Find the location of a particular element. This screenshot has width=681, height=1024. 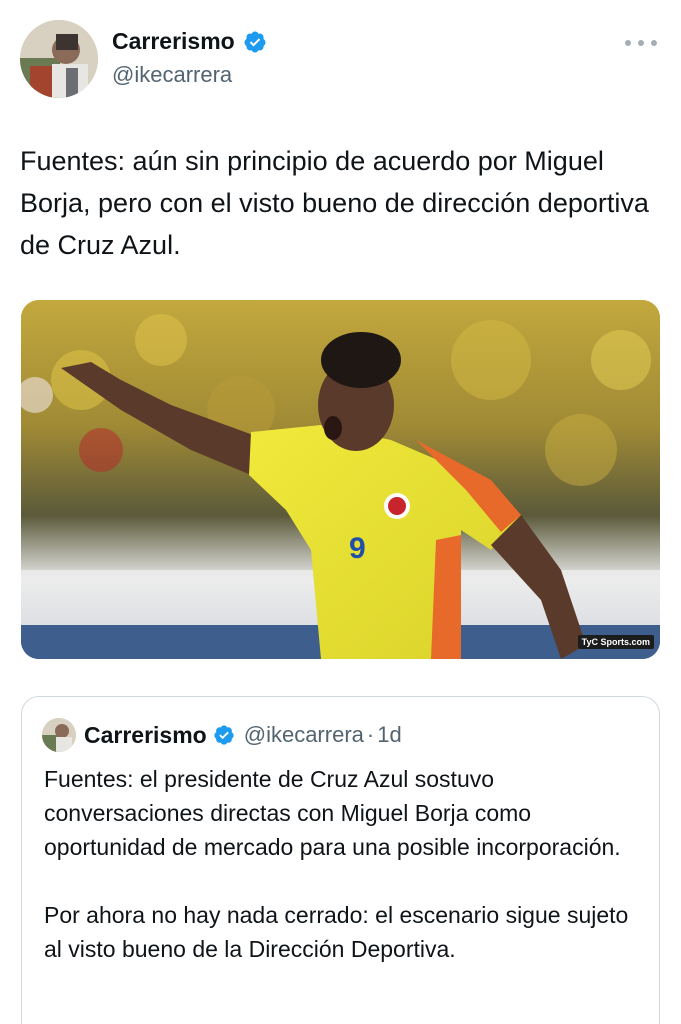

quoted-author-avatar is located at coordinates (59, 735).